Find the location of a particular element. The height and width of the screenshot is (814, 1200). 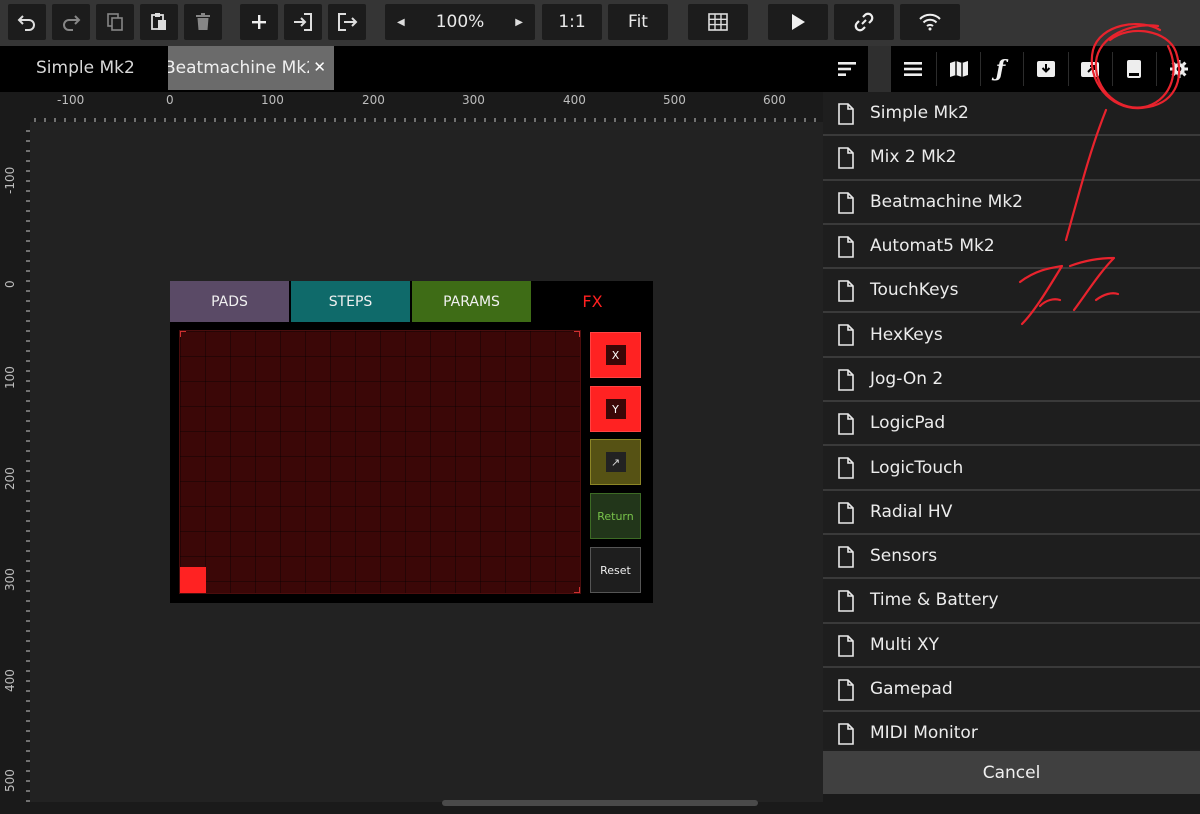

template-list-item-label: Jog-On 2 is located at coordinates (907, 378).